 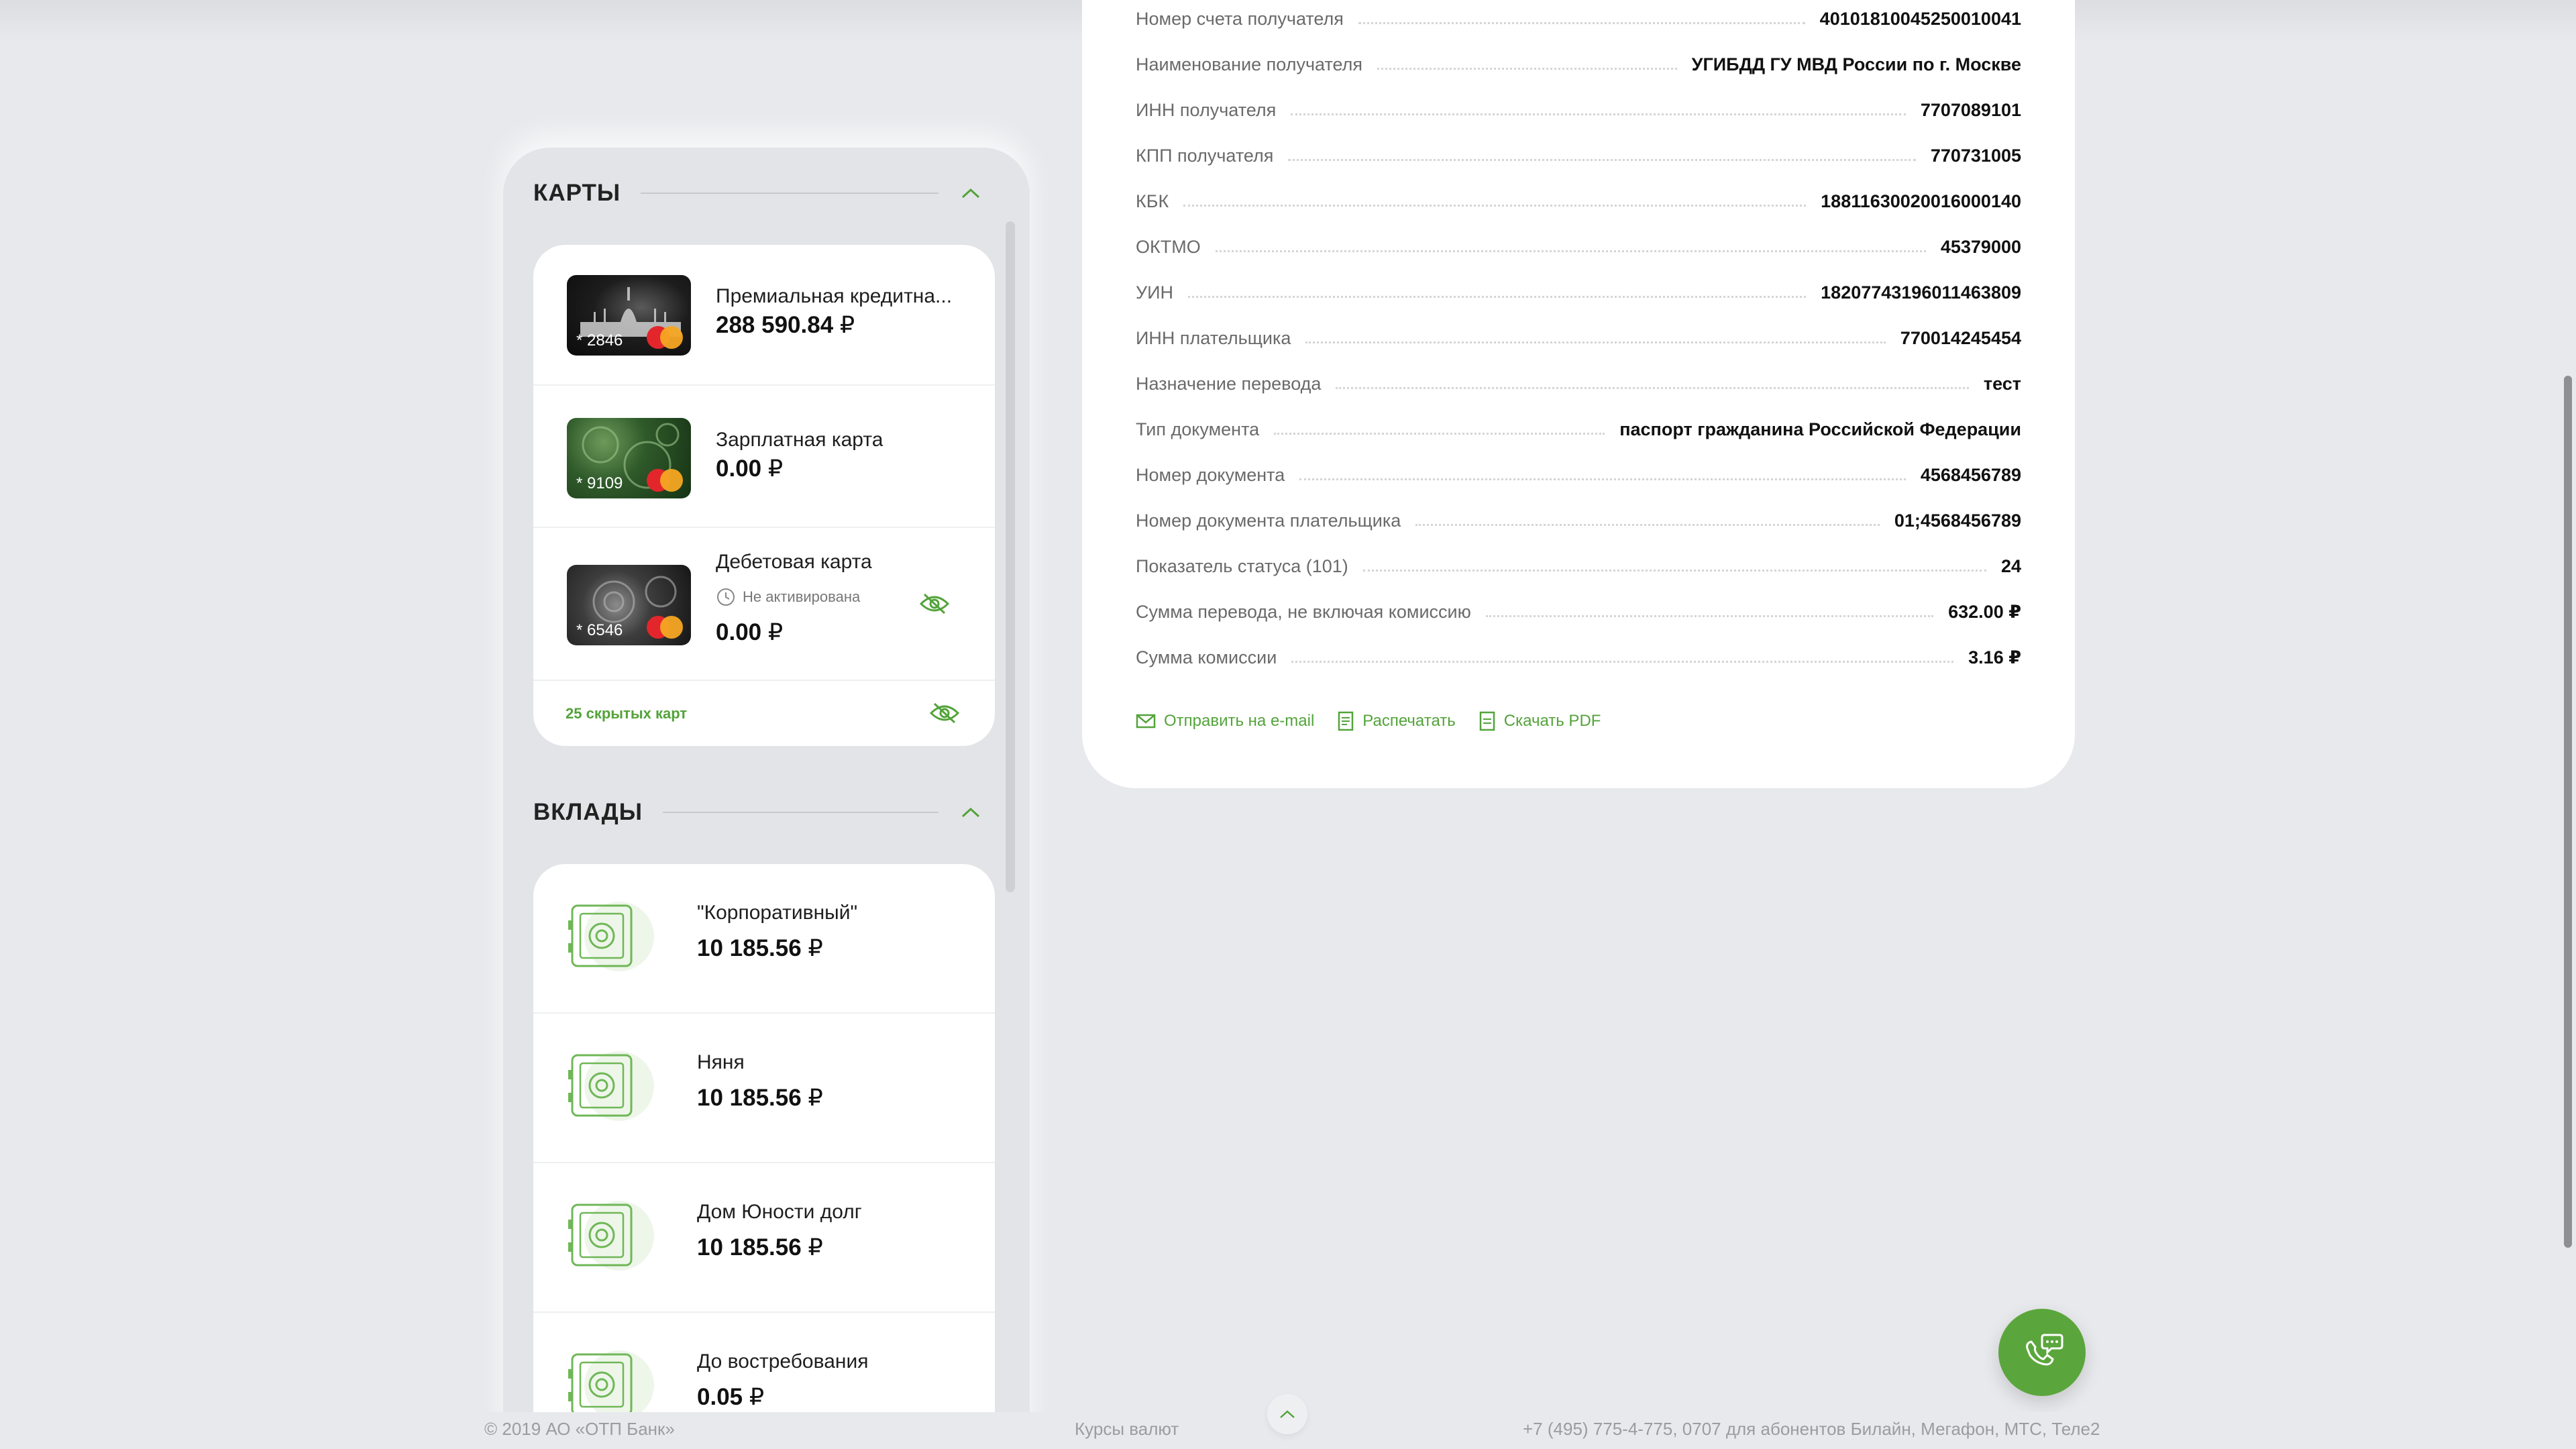 I want to click on hide-card-icon, so click(x=934, y=605).